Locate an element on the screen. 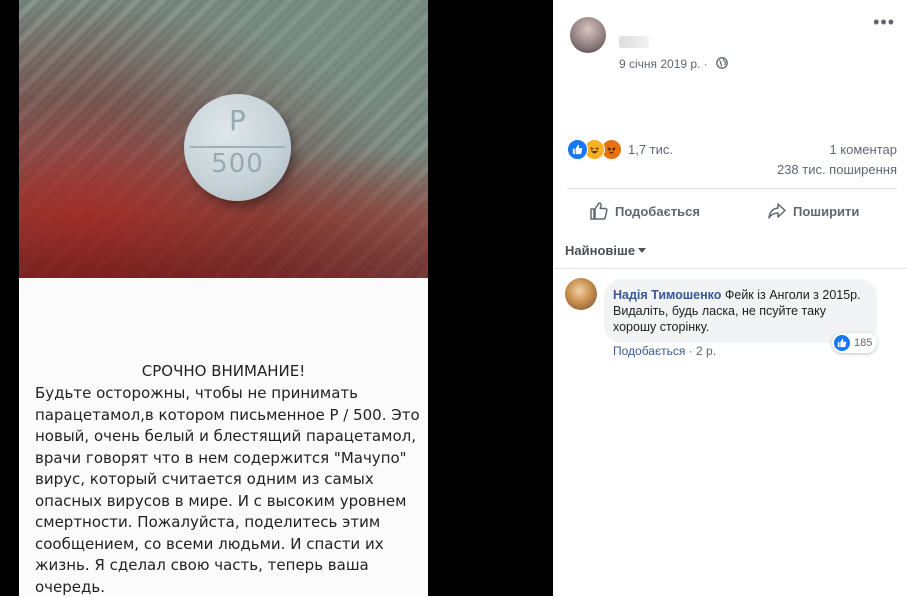 The width and height of the screenshot is (907, 598). comment-time: 2 р. is located at coordinates (706, 351).